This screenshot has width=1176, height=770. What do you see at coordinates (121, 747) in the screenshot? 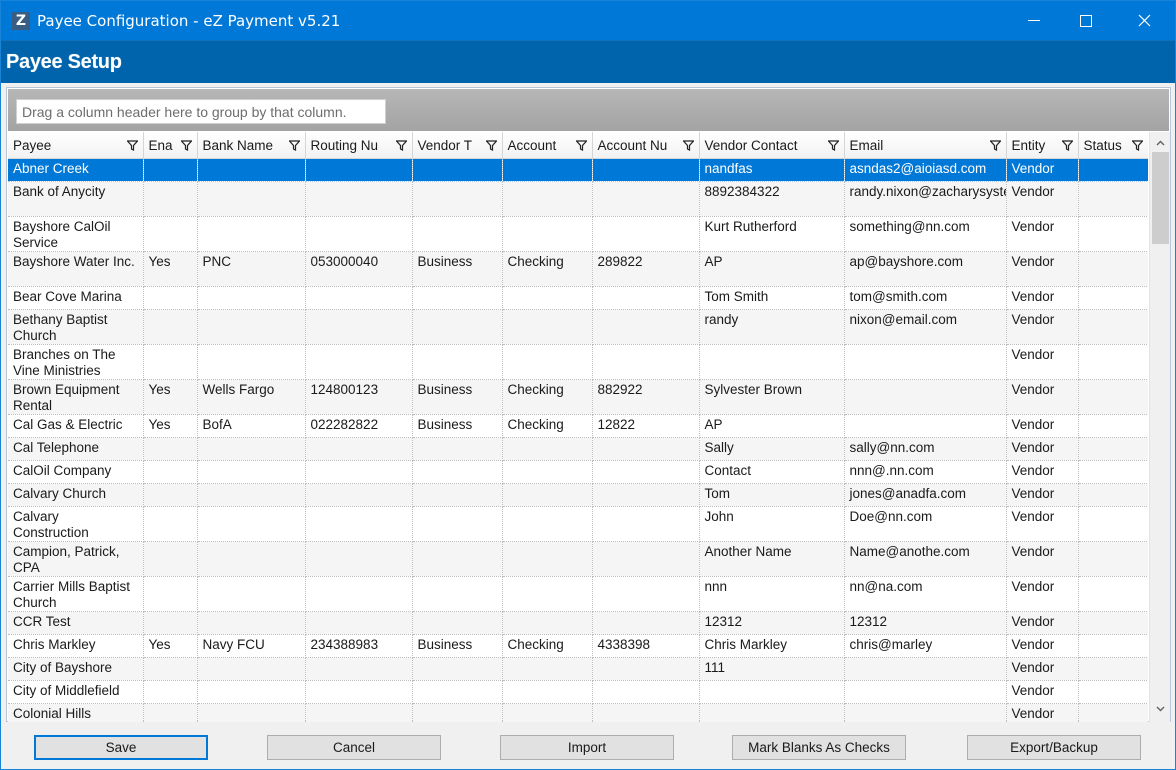
I see `save-button: Save` at bounding box center [121, 747].